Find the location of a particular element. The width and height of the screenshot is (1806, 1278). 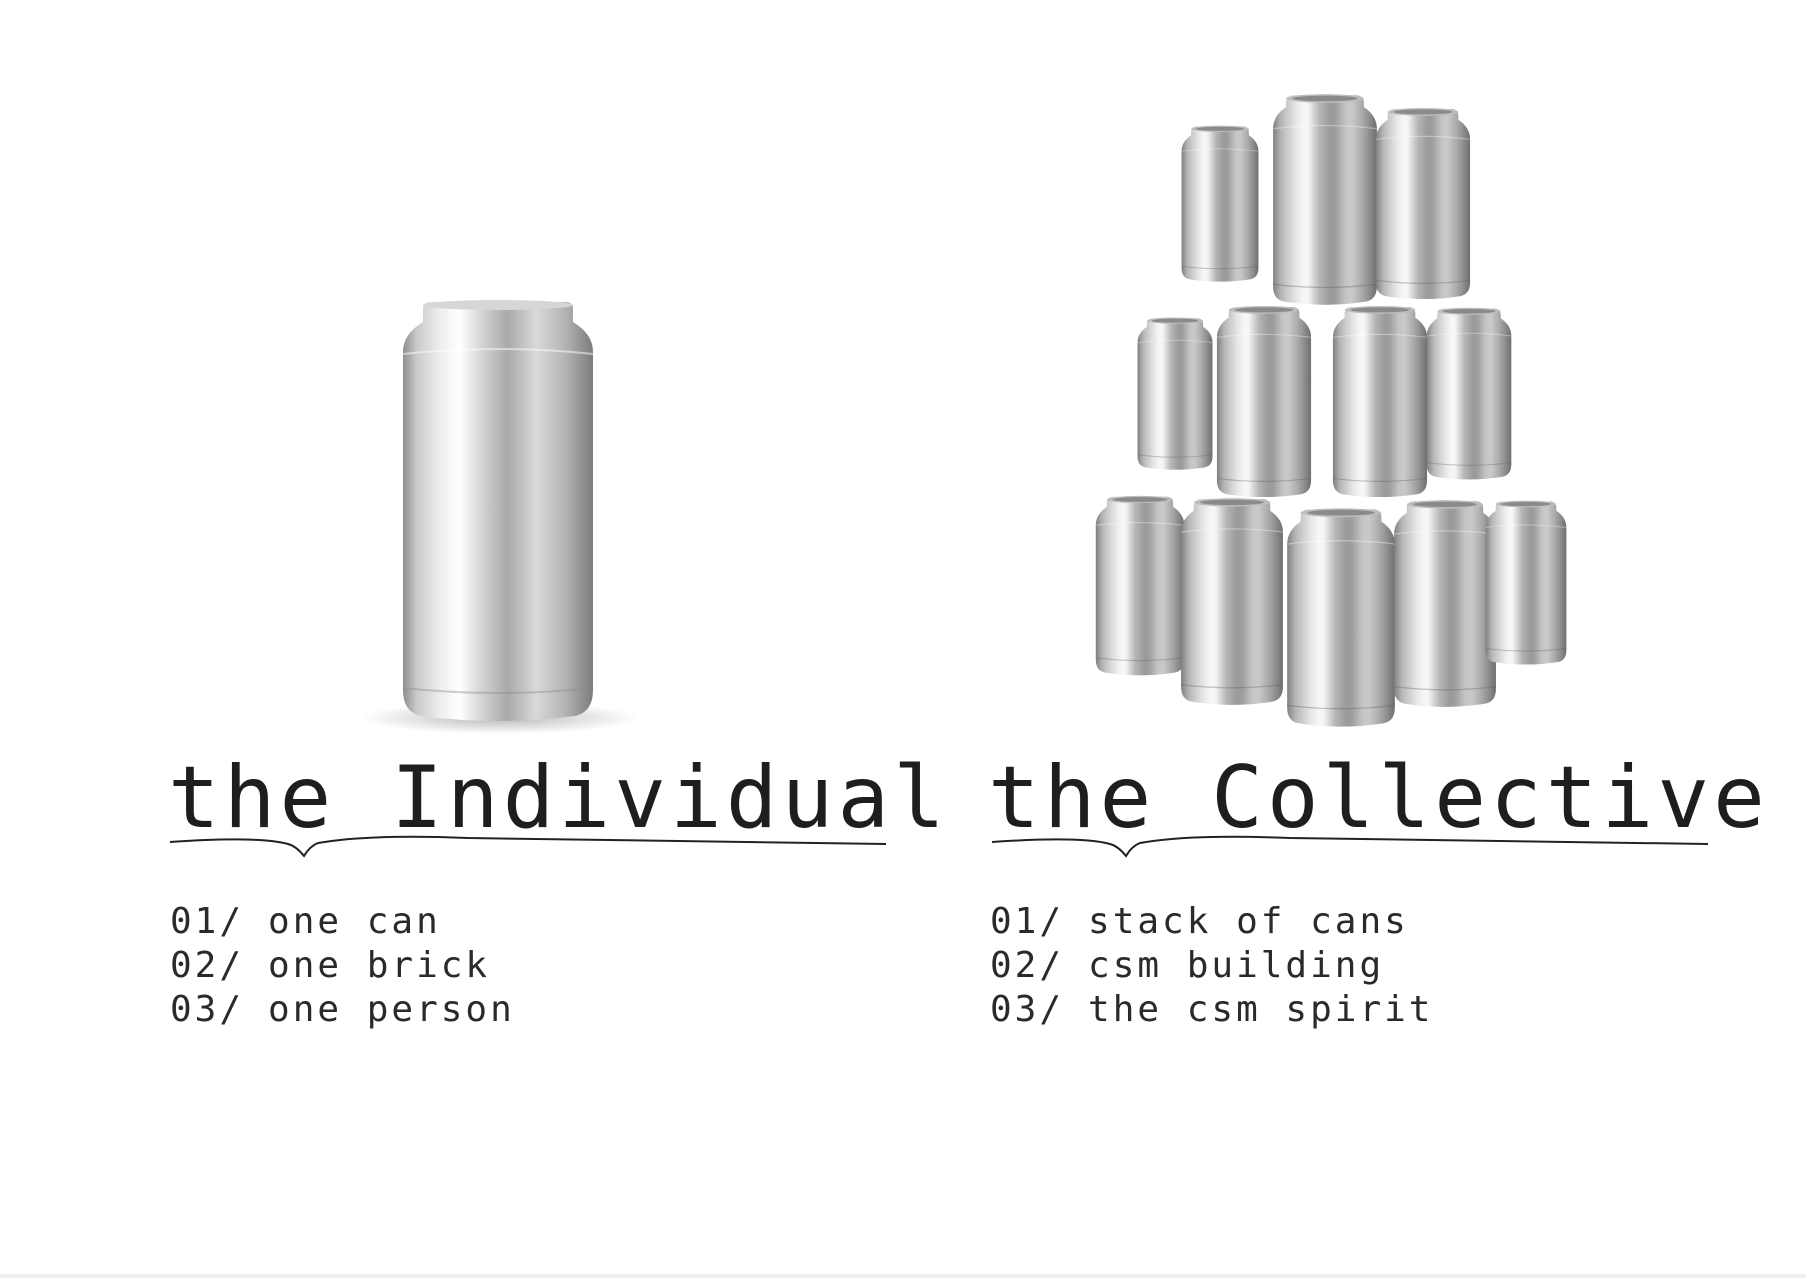

list-item: 02/csm building is located at coordinates (1211, 966).